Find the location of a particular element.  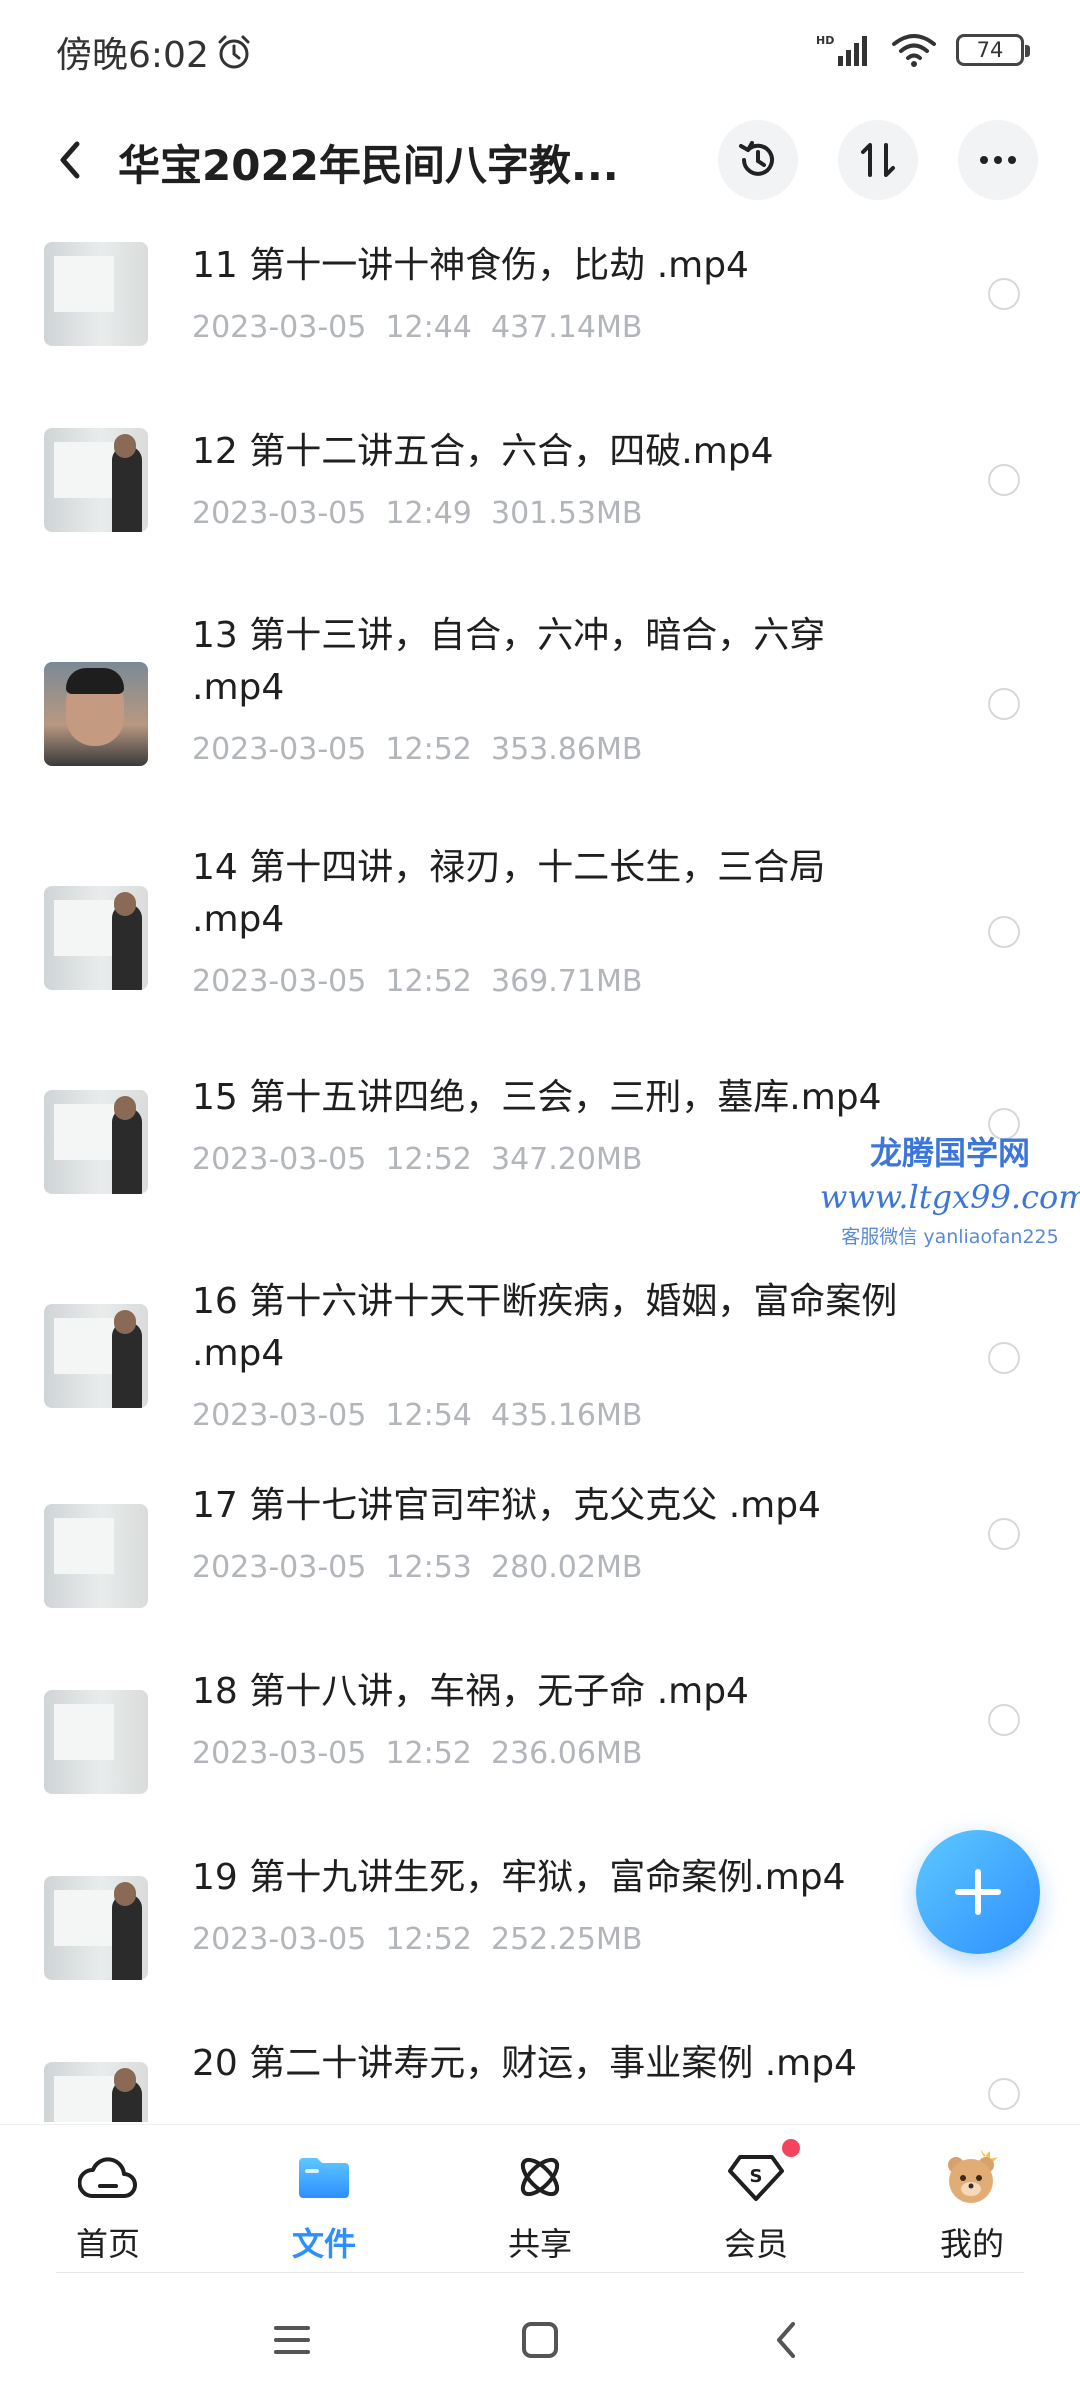

file-item: 20 第二十讲寿元，财运，事业案例 .mp4 is located at coordinates (540, 2075).